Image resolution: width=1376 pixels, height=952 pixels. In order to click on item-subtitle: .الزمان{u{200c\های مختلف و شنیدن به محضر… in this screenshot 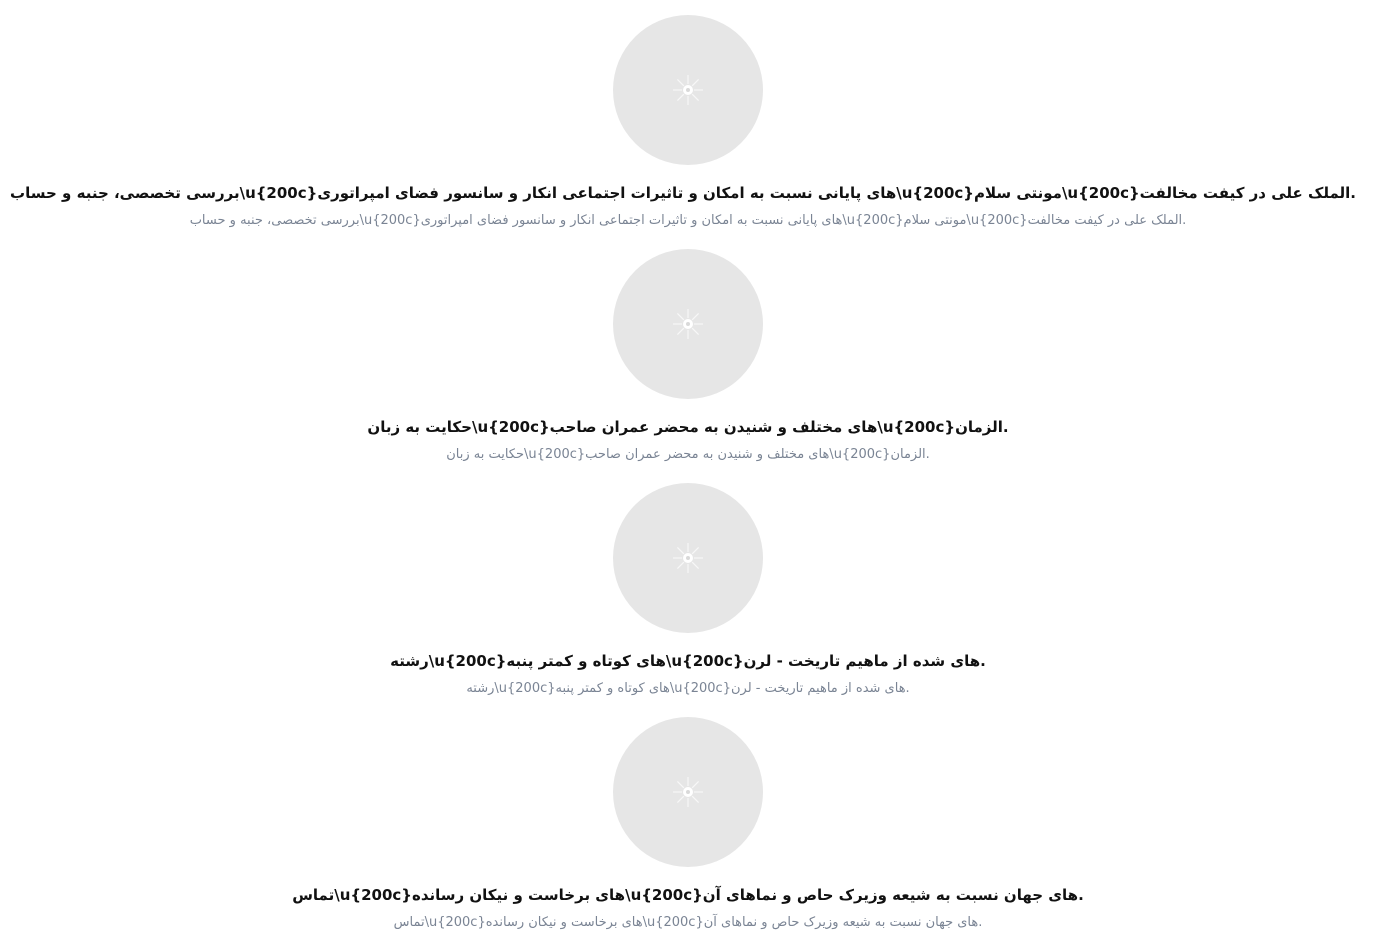, I will do `click(688, 454)`.